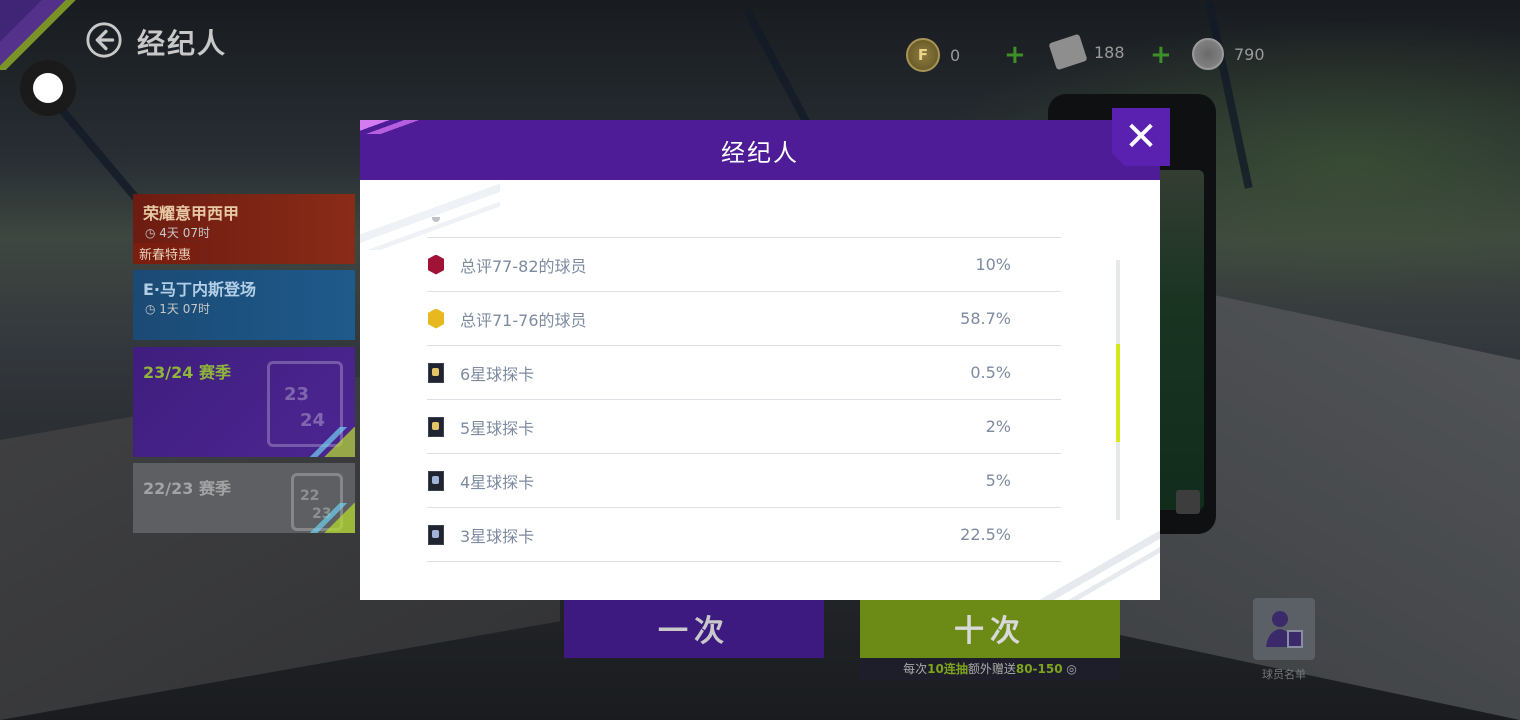 This screenshot has width=1520, height=720. I want to click on modal-title: 经纪人, so click(760, 152).